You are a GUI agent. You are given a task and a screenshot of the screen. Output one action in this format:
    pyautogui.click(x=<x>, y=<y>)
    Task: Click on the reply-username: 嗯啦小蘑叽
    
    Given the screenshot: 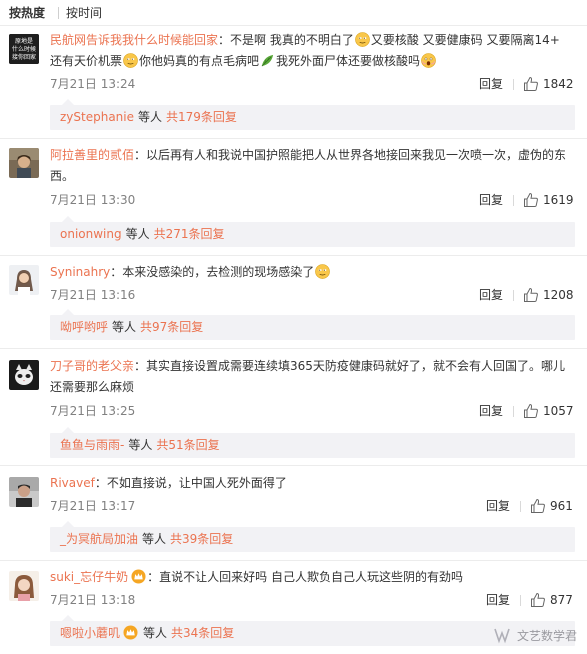 What is the action you would take?
    pyautogui.click(x=90, y=633)
    